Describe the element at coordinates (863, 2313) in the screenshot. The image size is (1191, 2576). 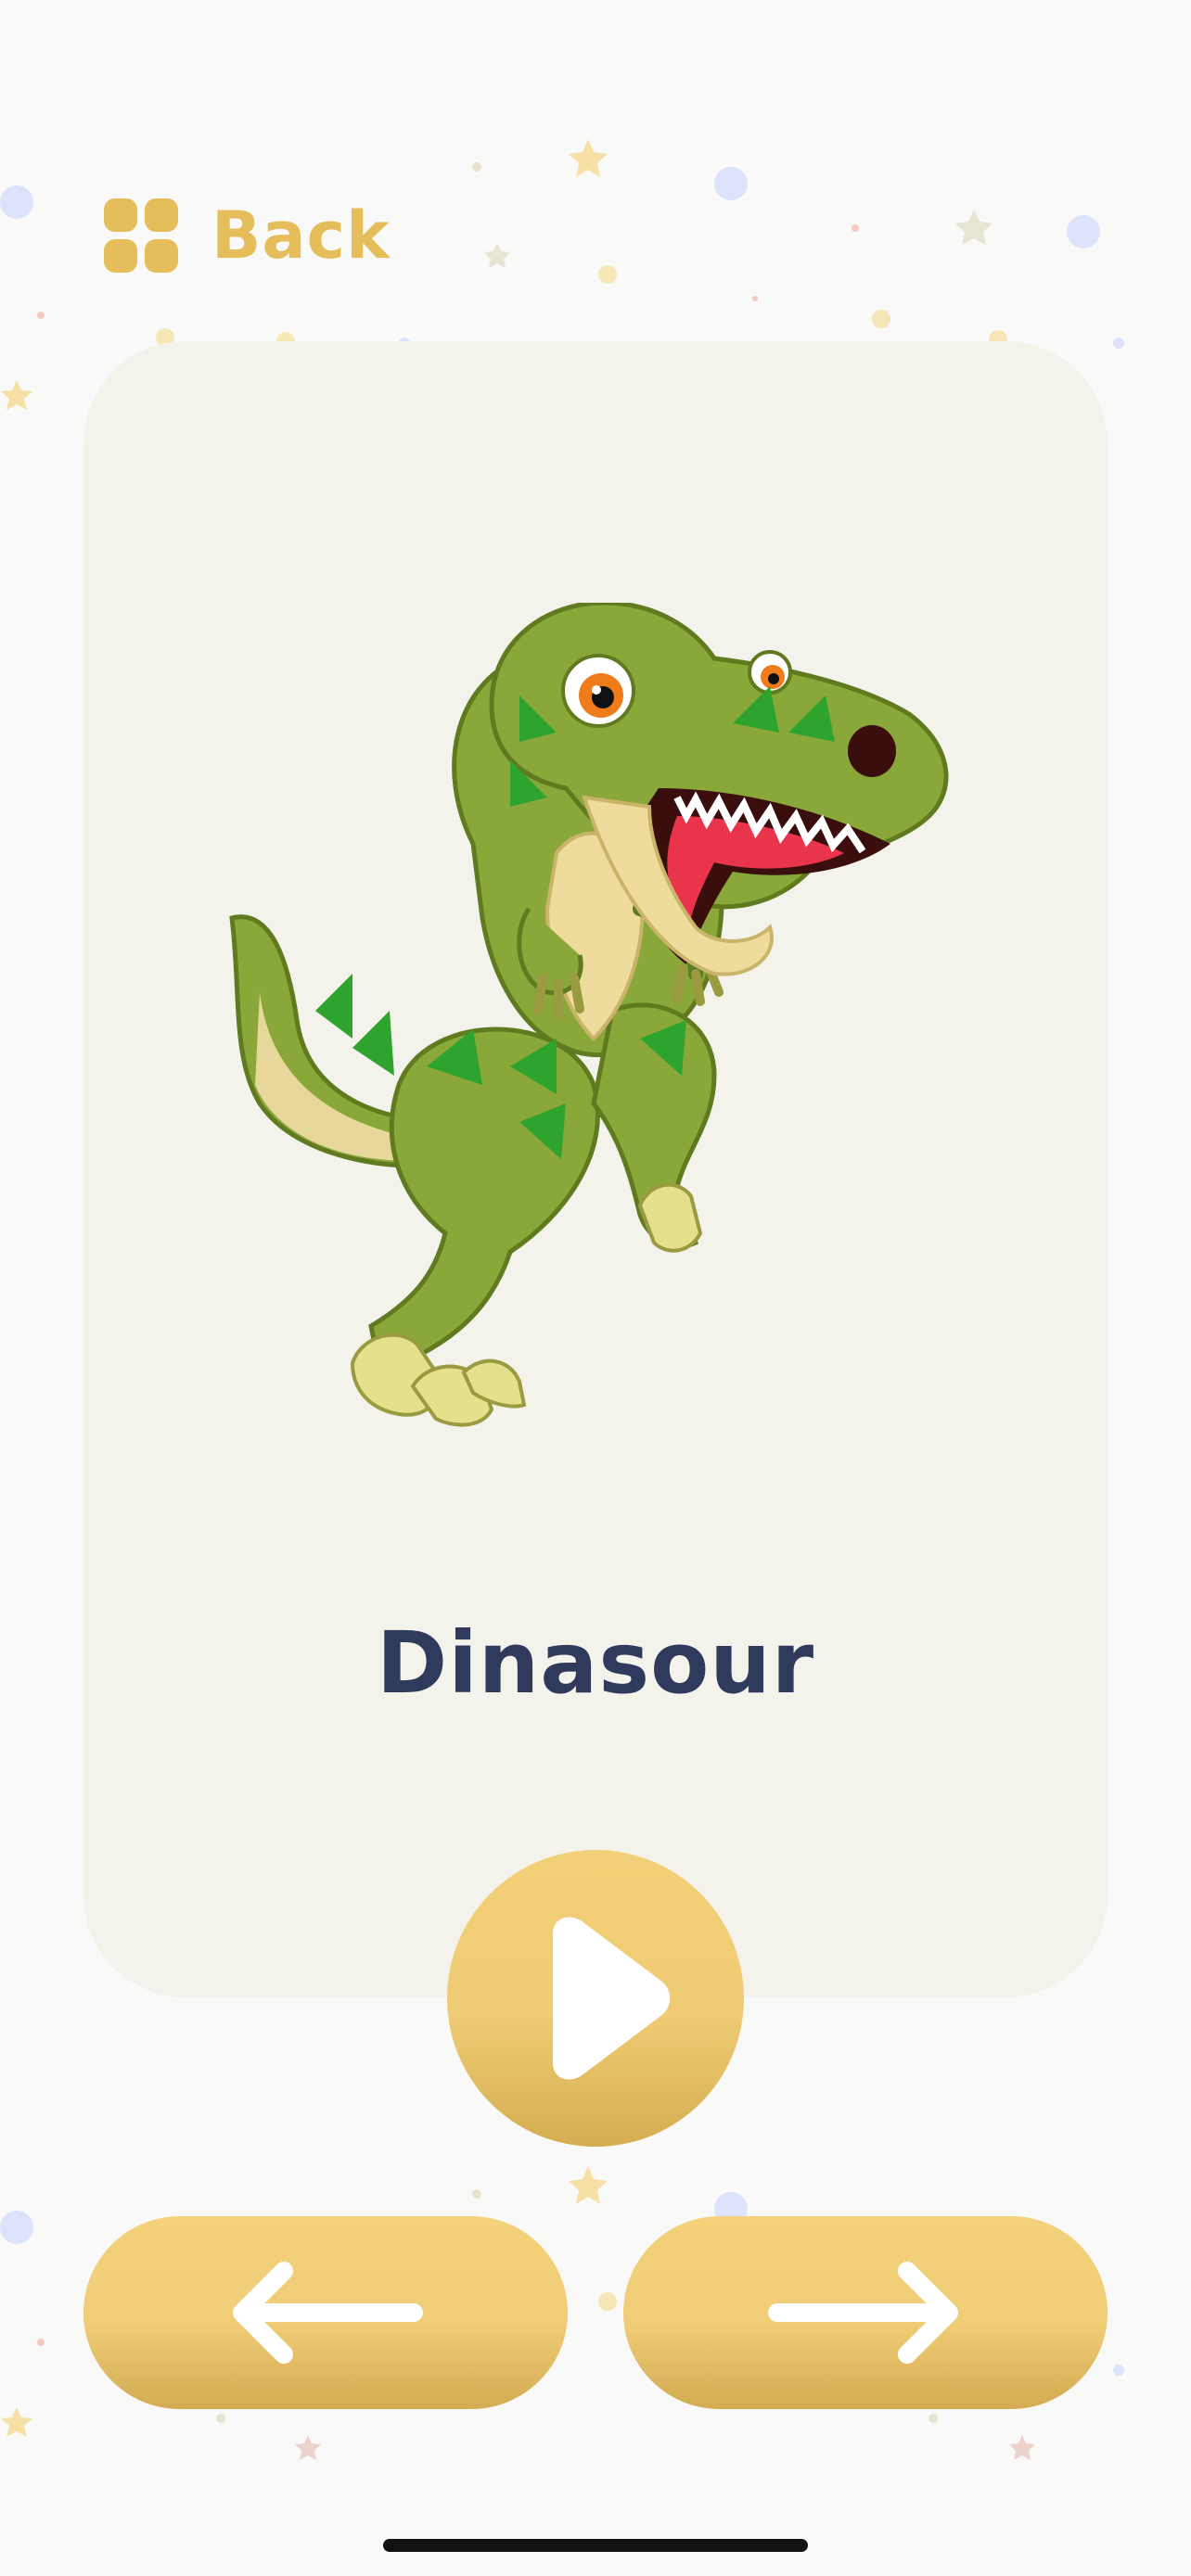
I see `arrow-right-icon` at that location.